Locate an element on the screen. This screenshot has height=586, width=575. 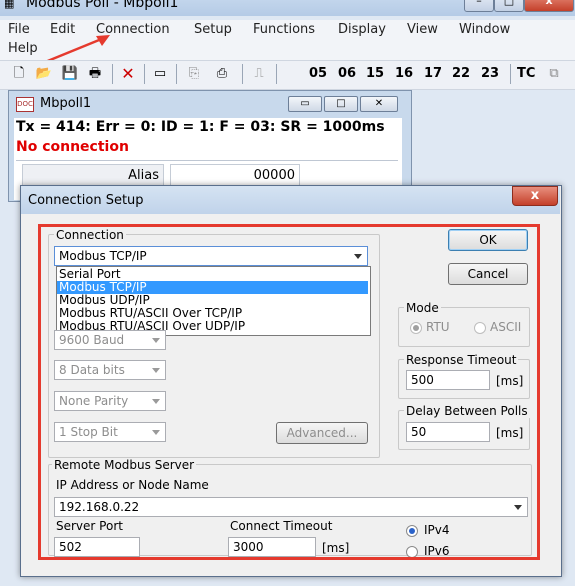
child-minimize-button: ▭ is located at coordinates (305, 104).